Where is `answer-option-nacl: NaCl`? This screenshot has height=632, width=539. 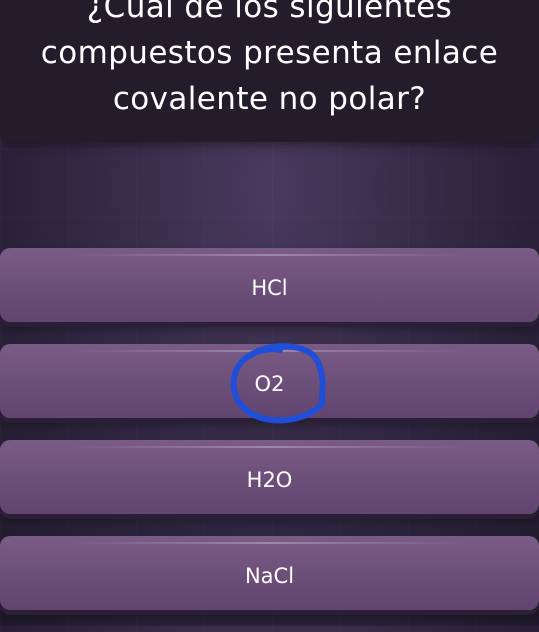
answer-option-nacl: NaCl is located at coordinates (269, 573).